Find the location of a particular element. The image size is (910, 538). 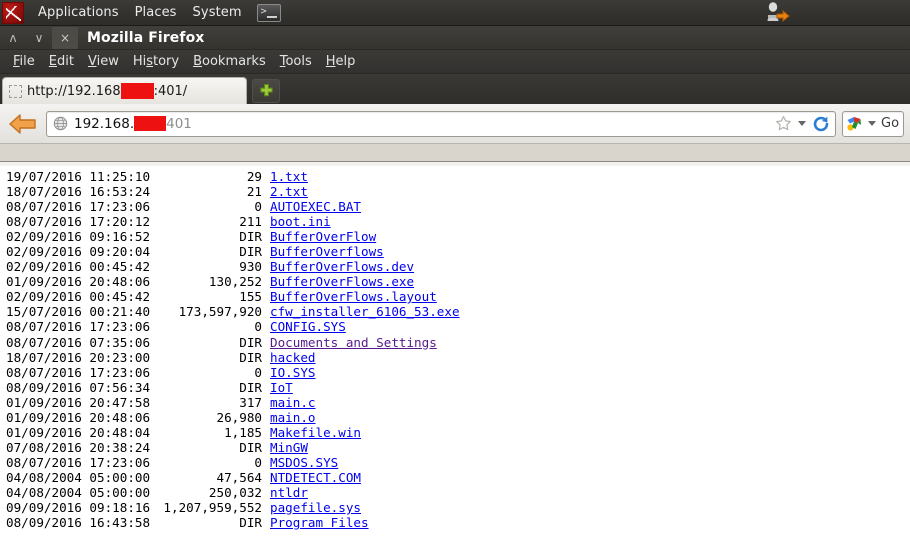

listing-row-link: 1.txt is located at coordinates (289, 176).